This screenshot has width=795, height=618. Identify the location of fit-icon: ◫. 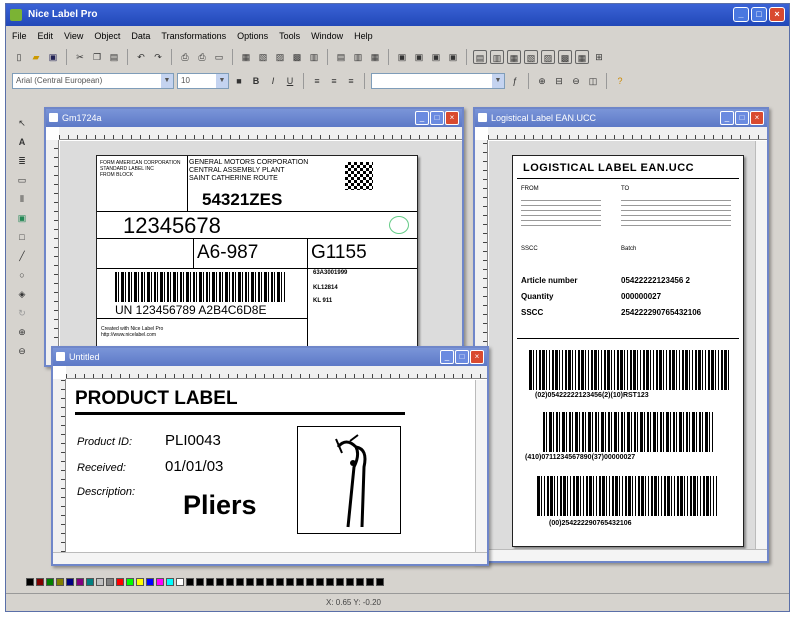
(593, 81).